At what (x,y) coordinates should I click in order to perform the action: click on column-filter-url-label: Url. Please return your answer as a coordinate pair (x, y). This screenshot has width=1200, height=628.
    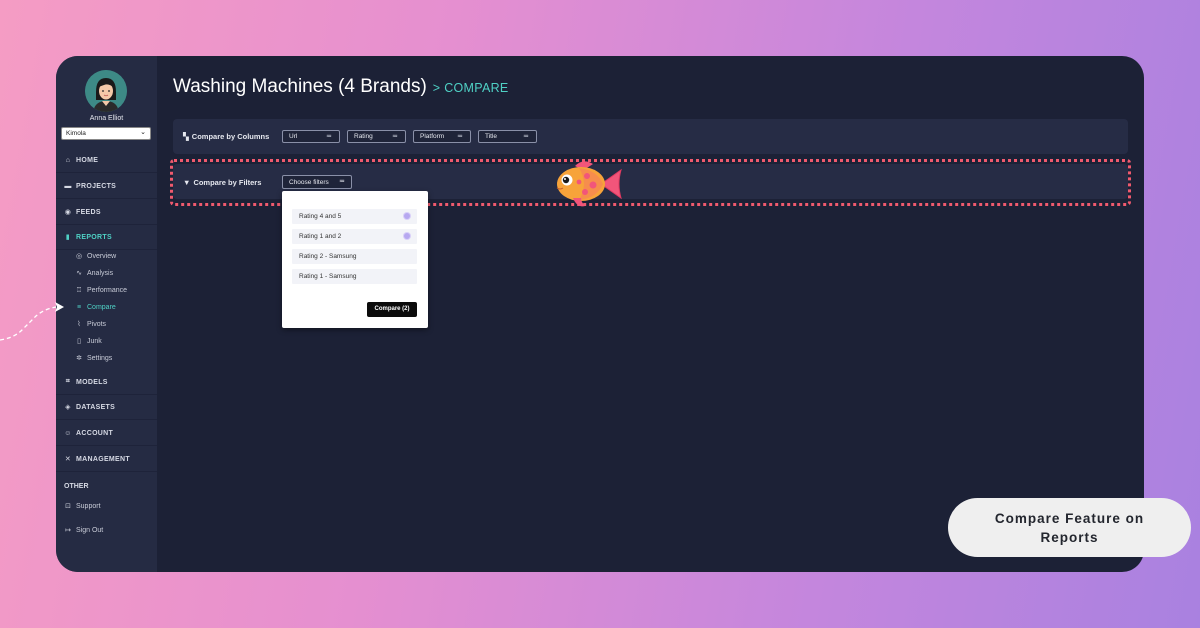
    Looking at the image, I should click on (293, 136).